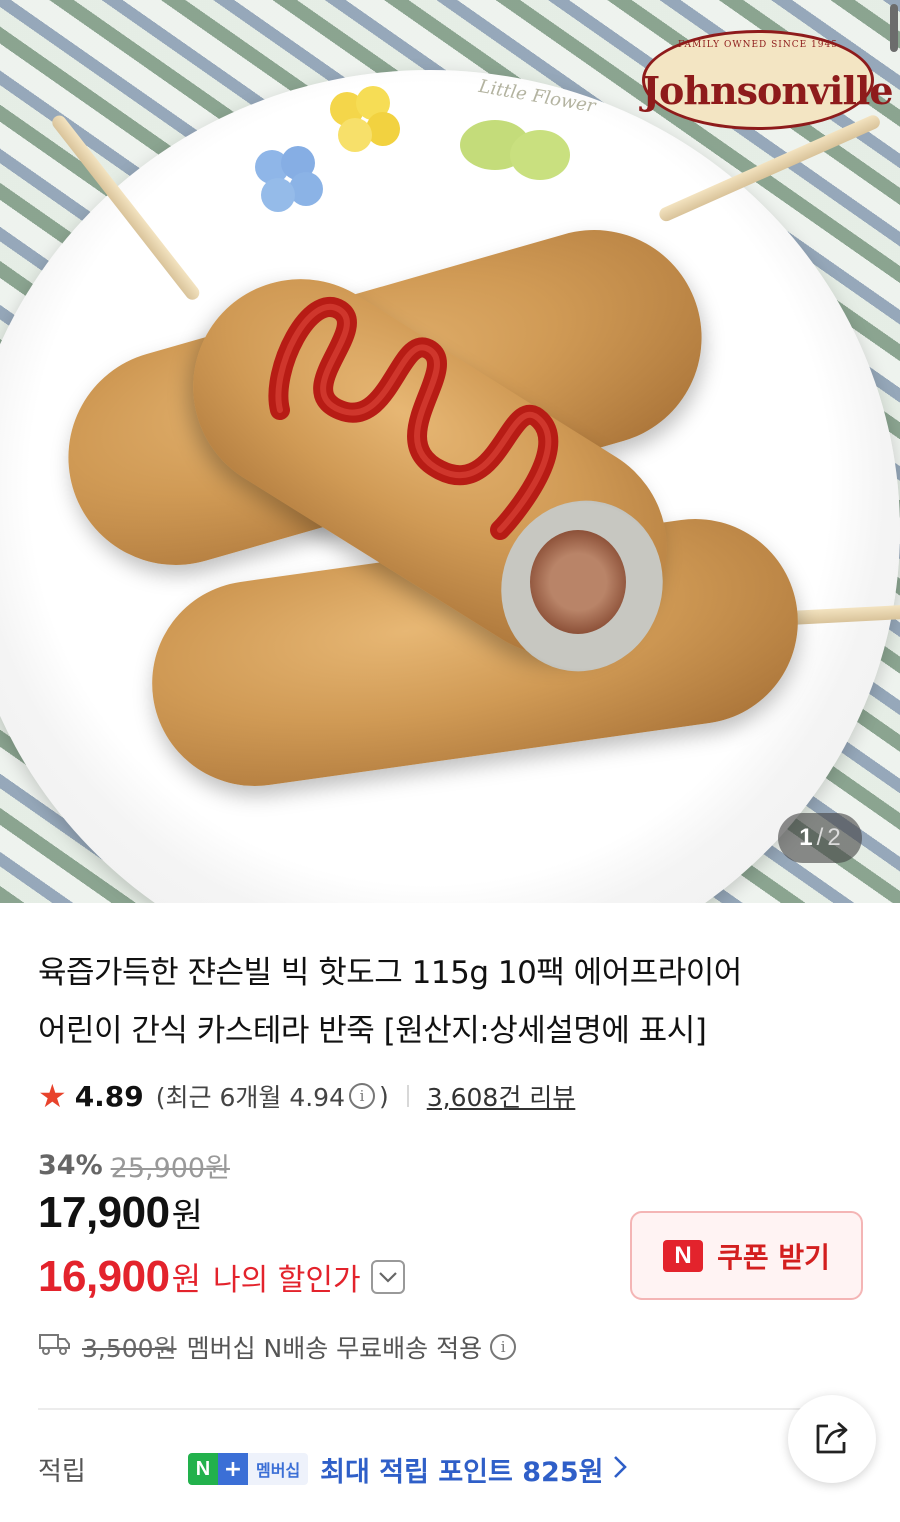  What do you see at coordinates (55, 1347) in the screenshot?
I see `truck-icon` at bounding box center [55, 1347].